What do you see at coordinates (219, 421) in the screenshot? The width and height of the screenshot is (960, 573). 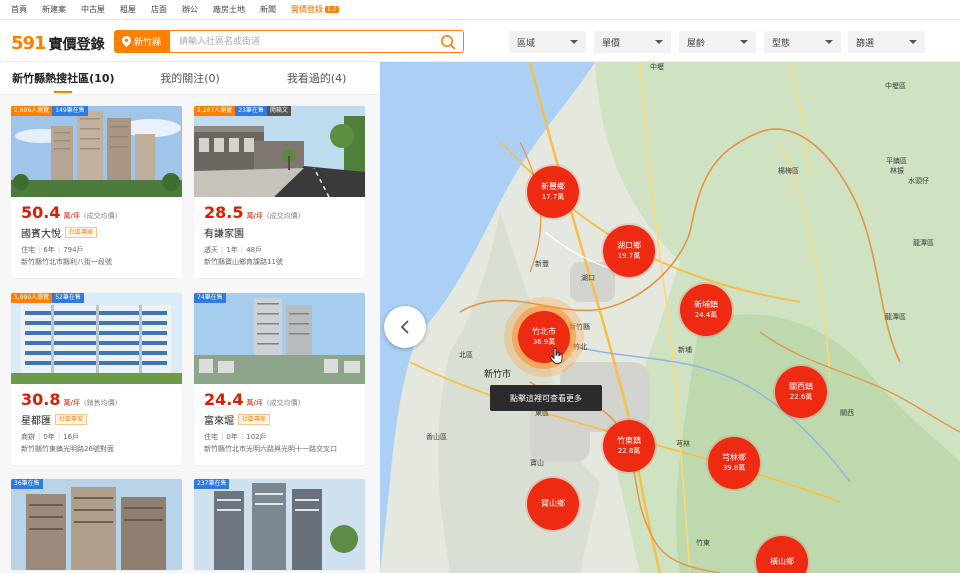 I see `community-name: 富來堀` at bounding box center [219, 421].